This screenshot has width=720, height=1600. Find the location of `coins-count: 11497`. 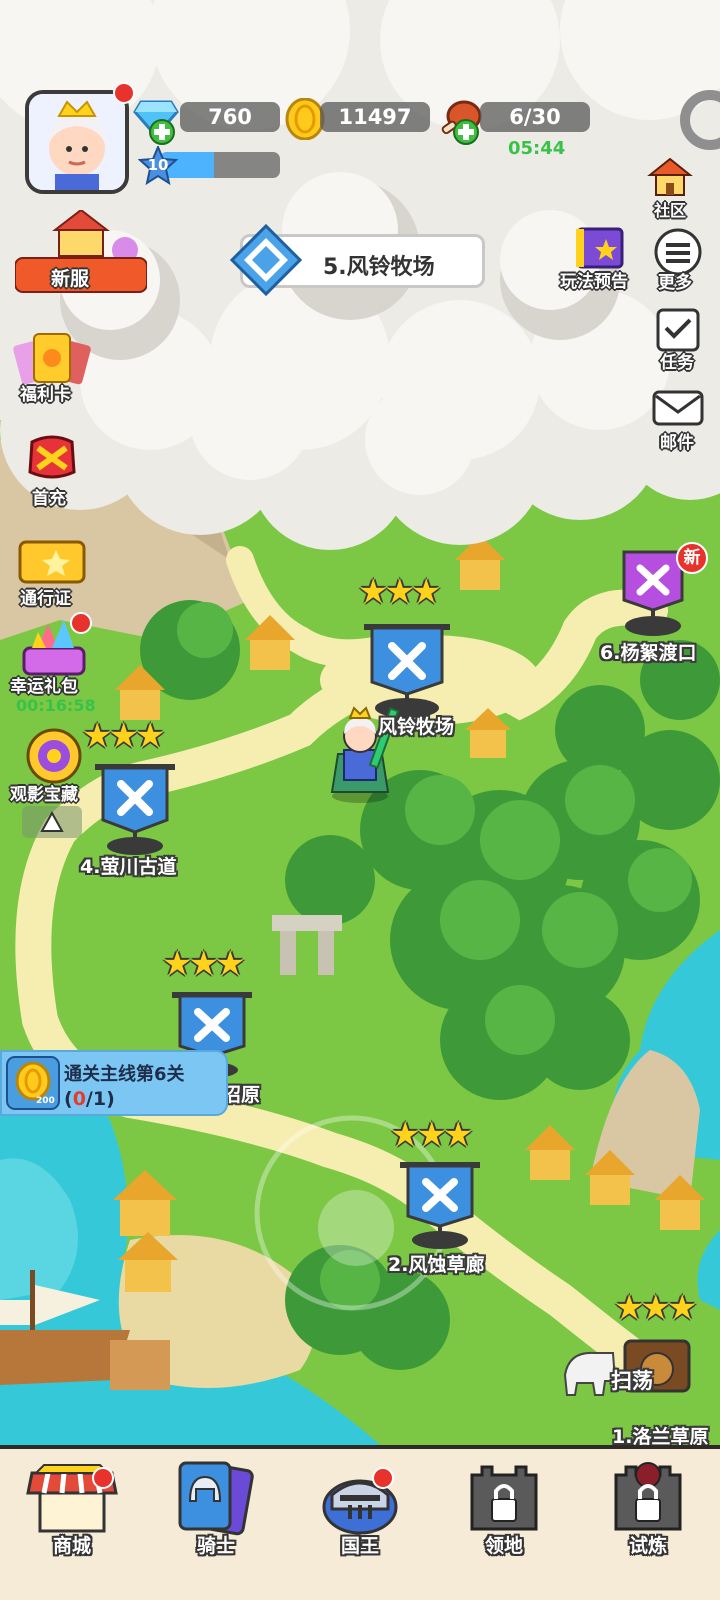

coins-count: 11497 is located at coordinates (375, 117).